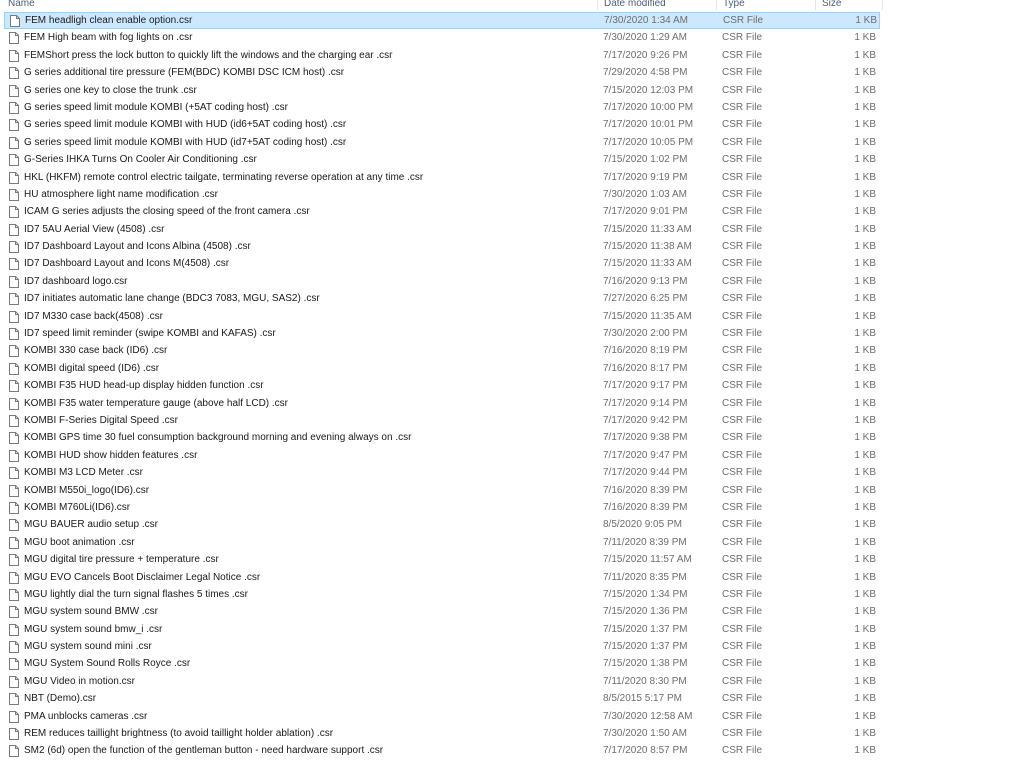 The height and width of the screenshot is (766, 1024). I want to click on column-divider, so click(882, 5).